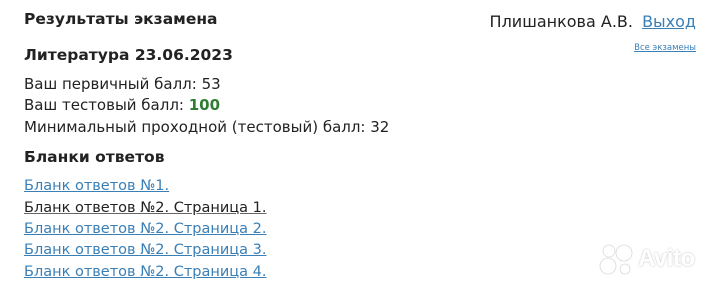 This screenshot has height=286, width=720. Describe the element at coordinates (665, 48) in the screenshot. I see `all-exams-link: Все экзамены` at that location.